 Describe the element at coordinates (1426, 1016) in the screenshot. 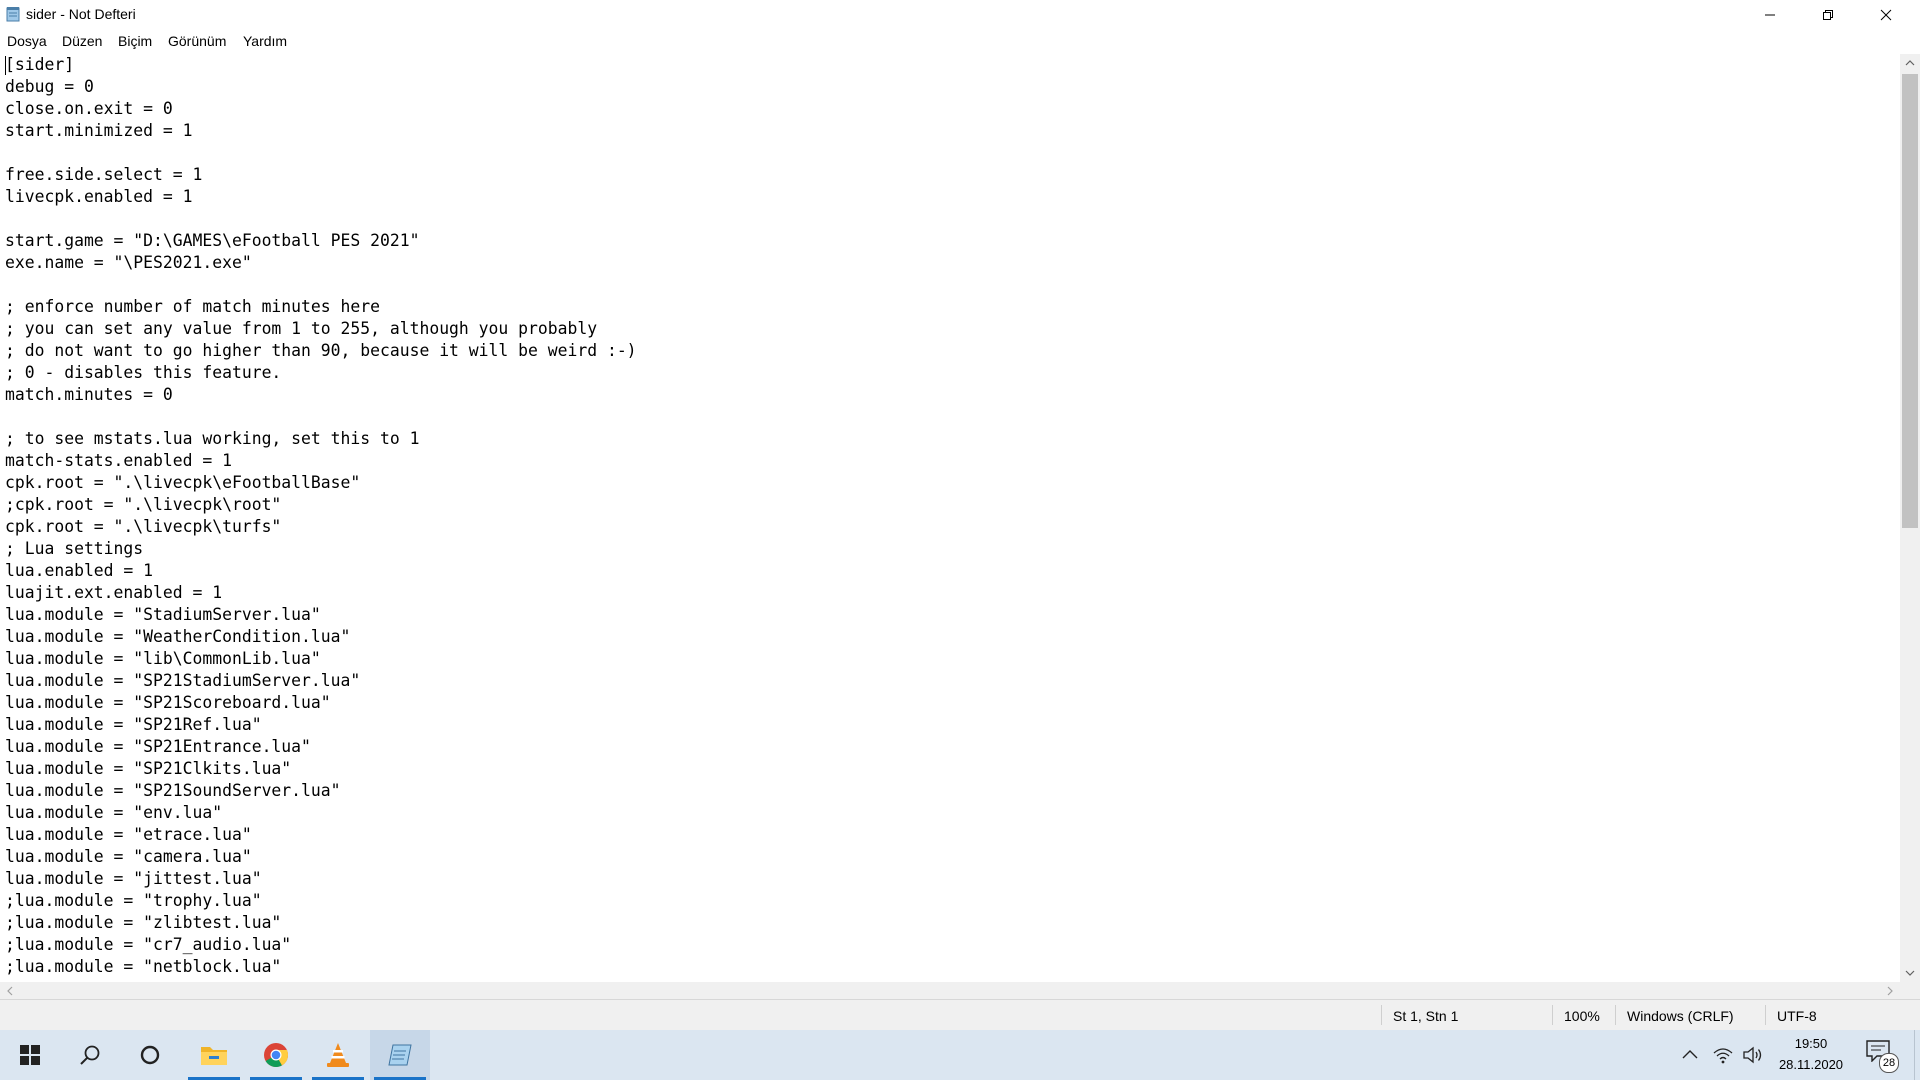

I see `cursor-position: St 1, Stn 1` at that location.